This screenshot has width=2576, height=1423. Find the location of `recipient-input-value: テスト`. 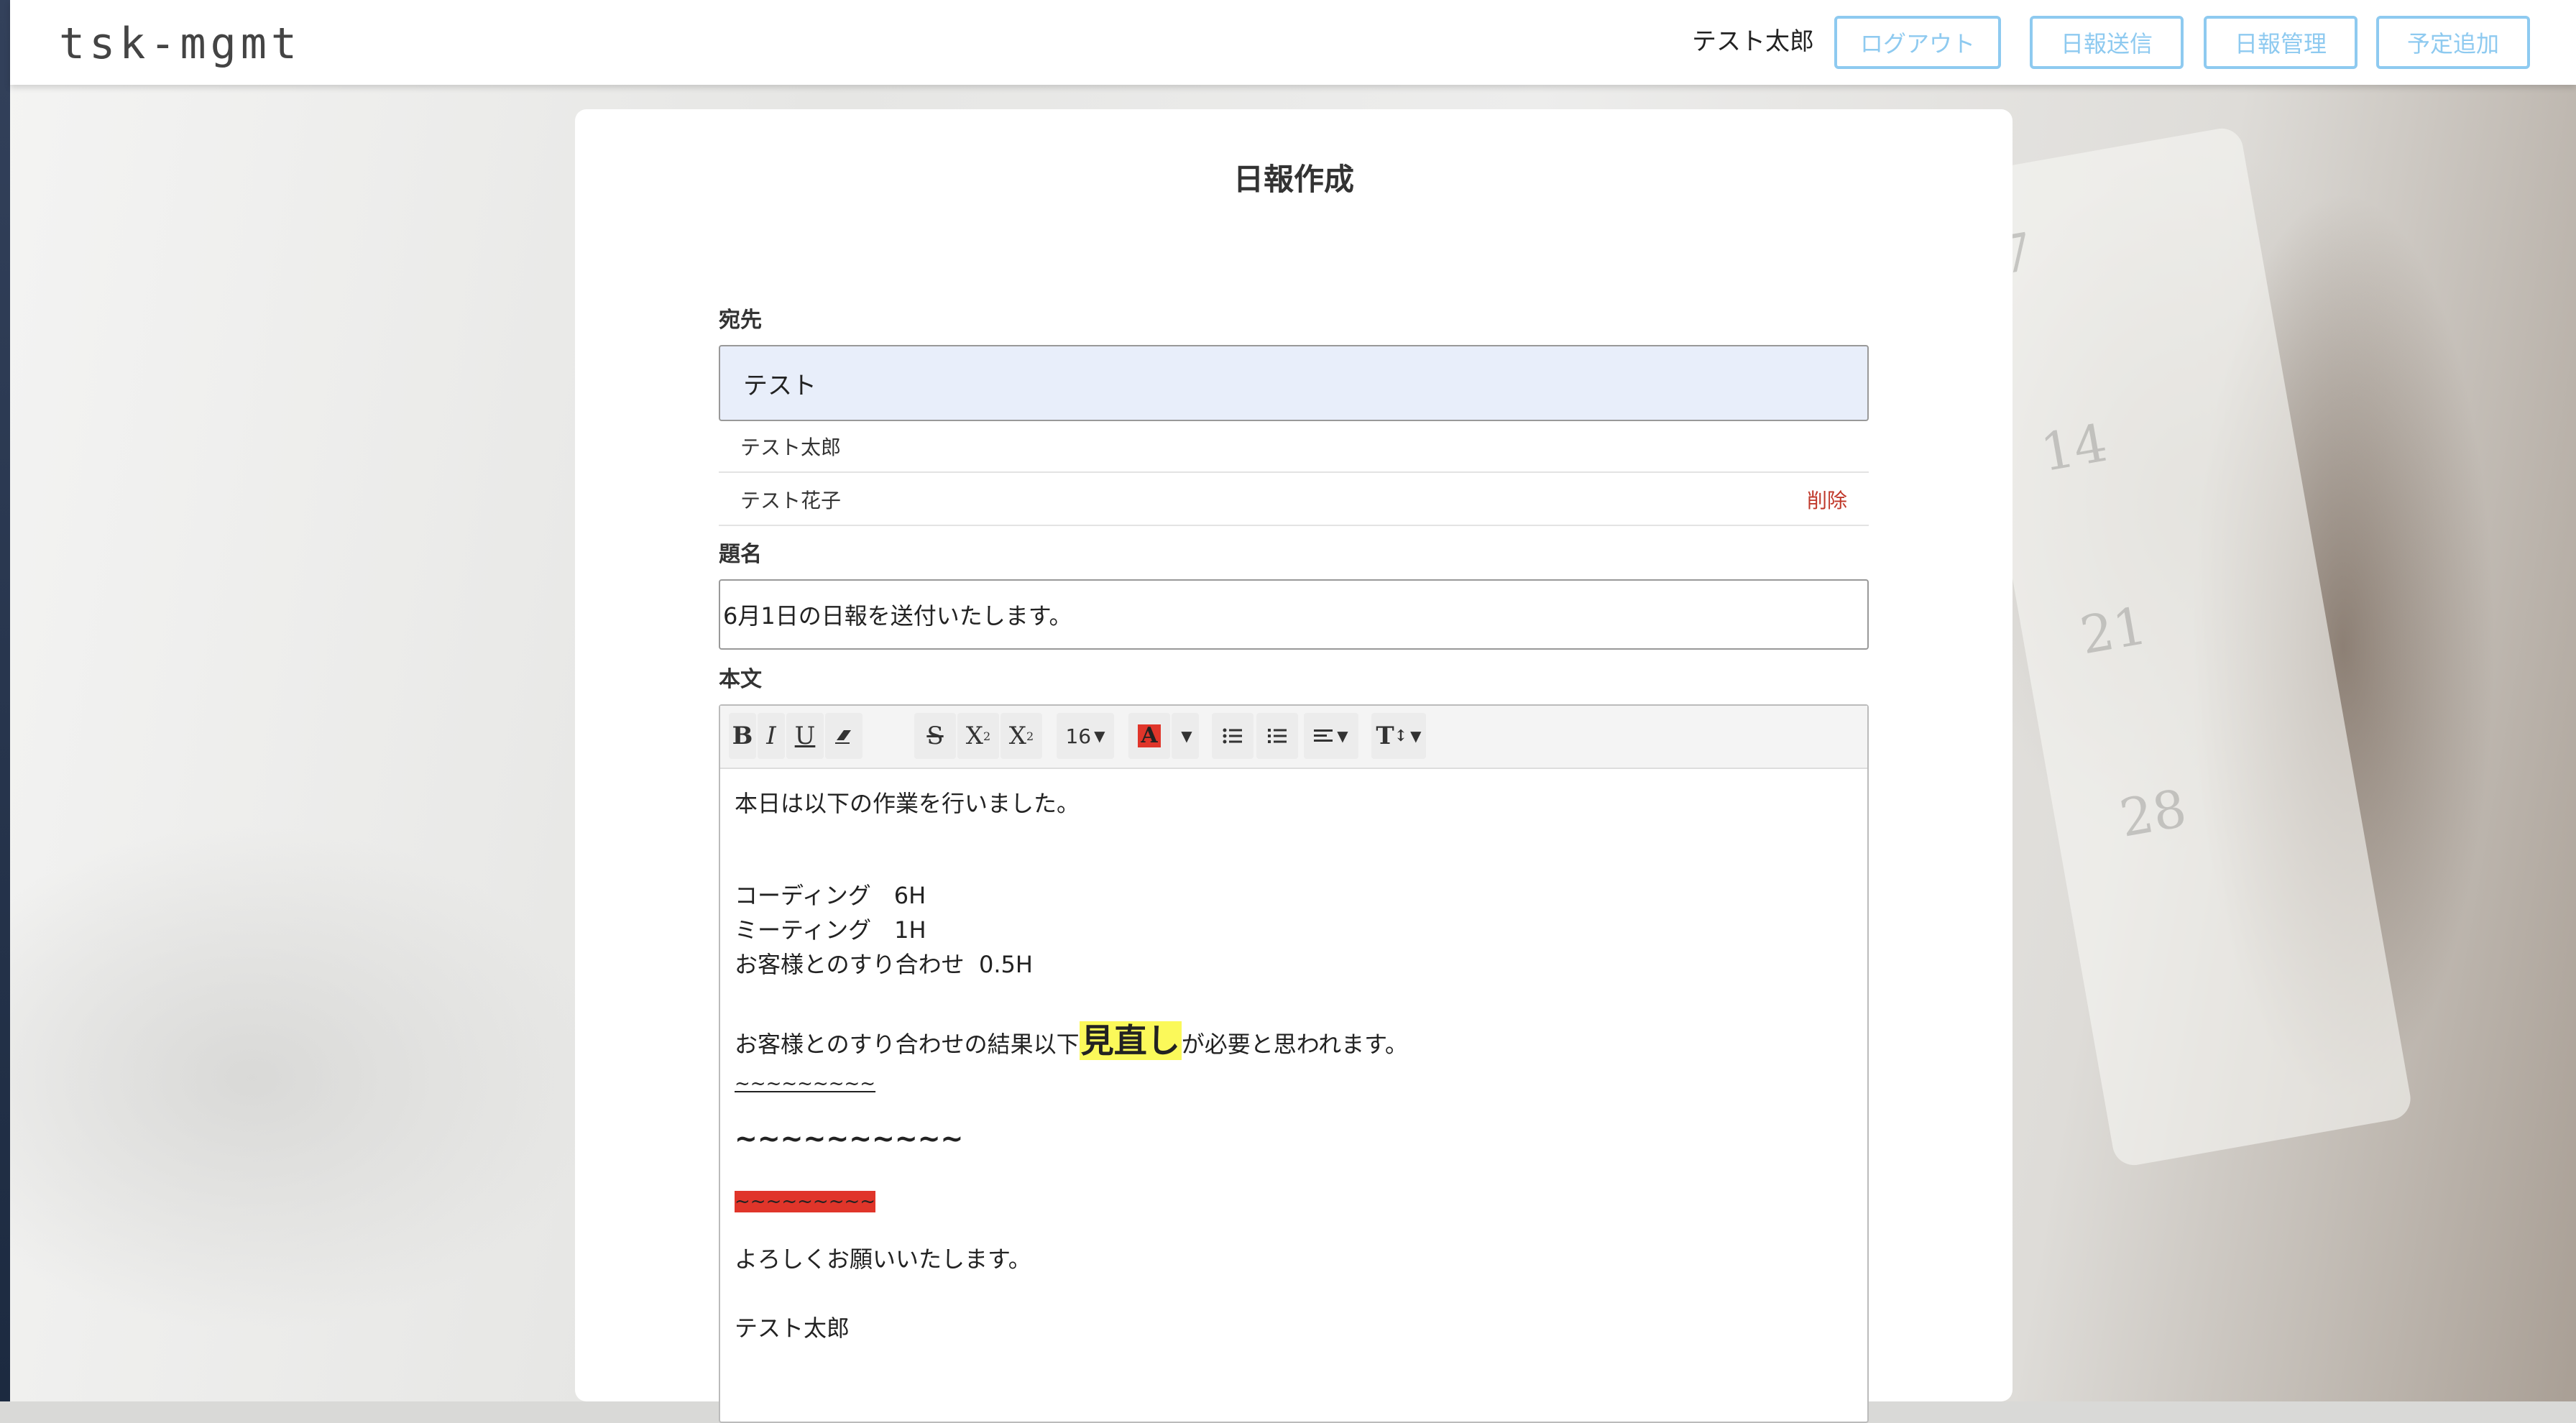

recipient-input-value: テスト is located at coordinates (779, 385).